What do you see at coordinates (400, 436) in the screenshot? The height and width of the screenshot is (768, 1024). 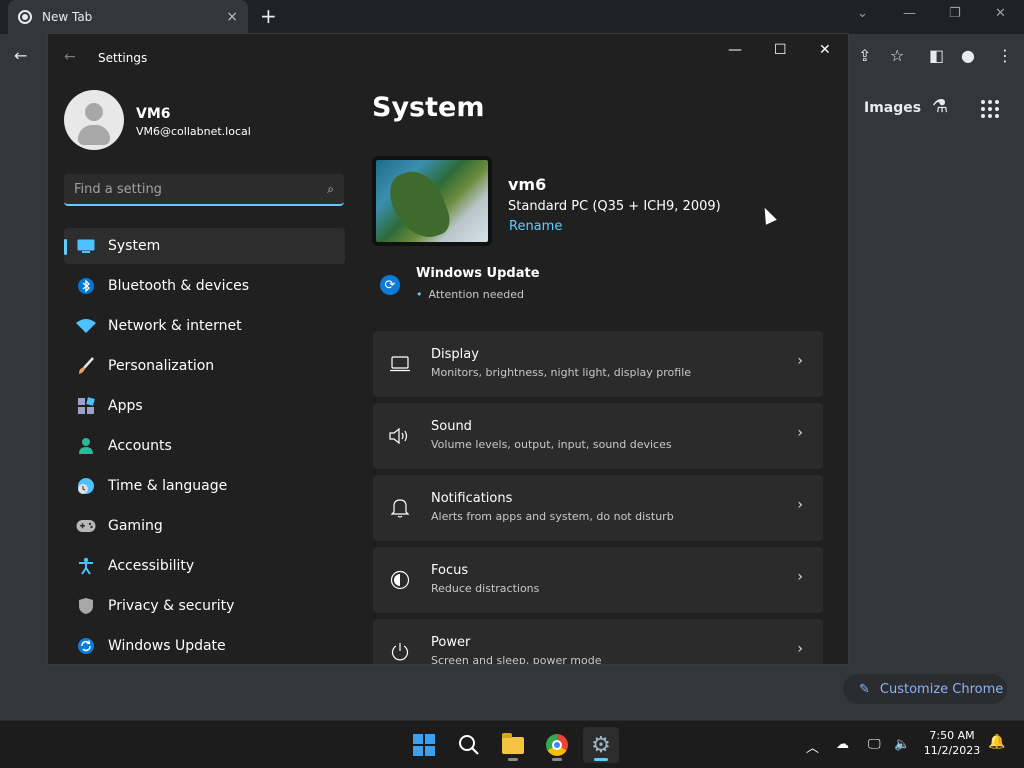 I see `speaker-icon` at bounding box center [400, 436].